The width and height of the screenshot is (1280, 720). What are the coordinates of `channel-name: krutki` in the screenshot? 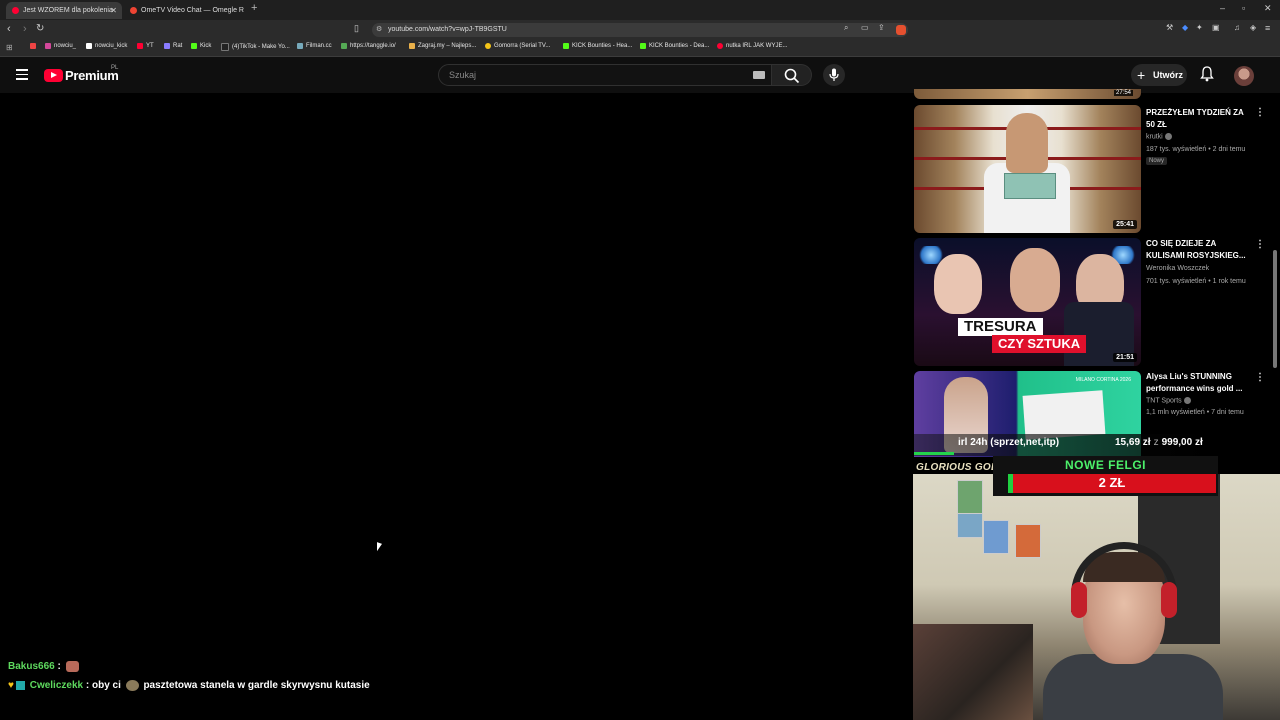 It's located at (1159, 136).